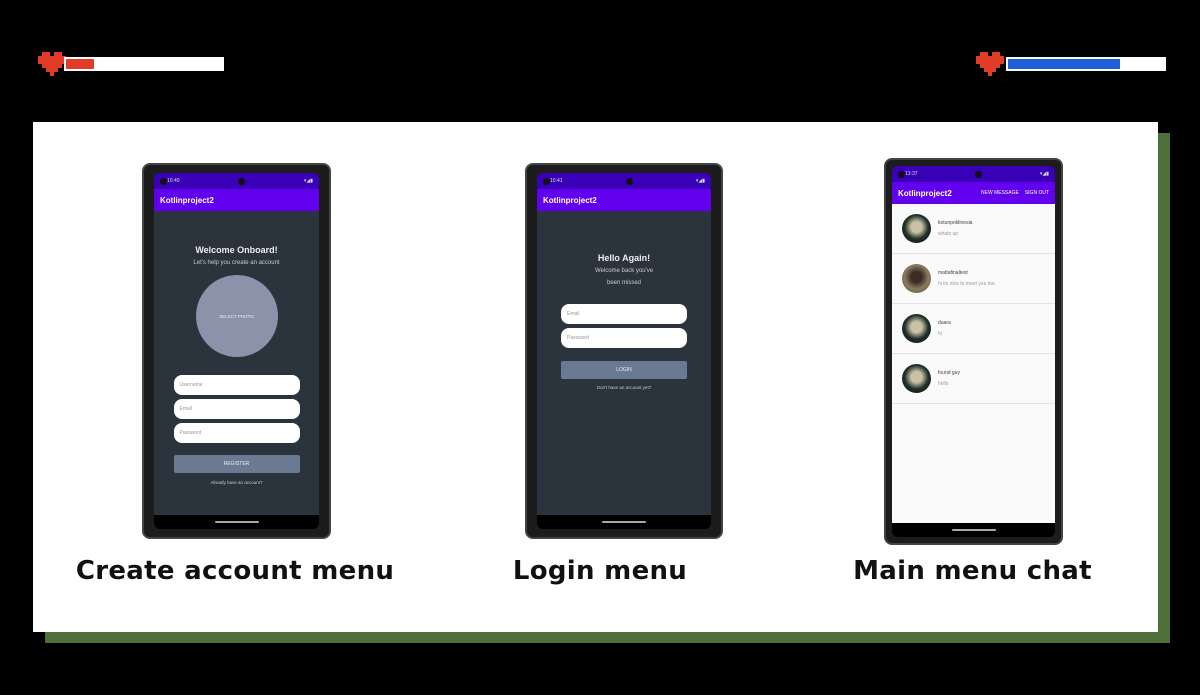 Image resolution: width=1200 pixels, height=695 pixels. I want to click on app-bar: Kotlinproject2 NEW MESSAGE SIGN OUT, so click(973, 193).